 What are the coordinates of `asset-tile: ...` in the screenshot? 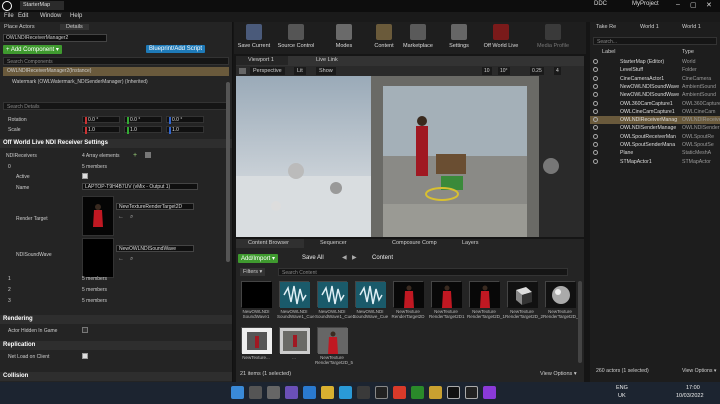 It's located at (294, 343).